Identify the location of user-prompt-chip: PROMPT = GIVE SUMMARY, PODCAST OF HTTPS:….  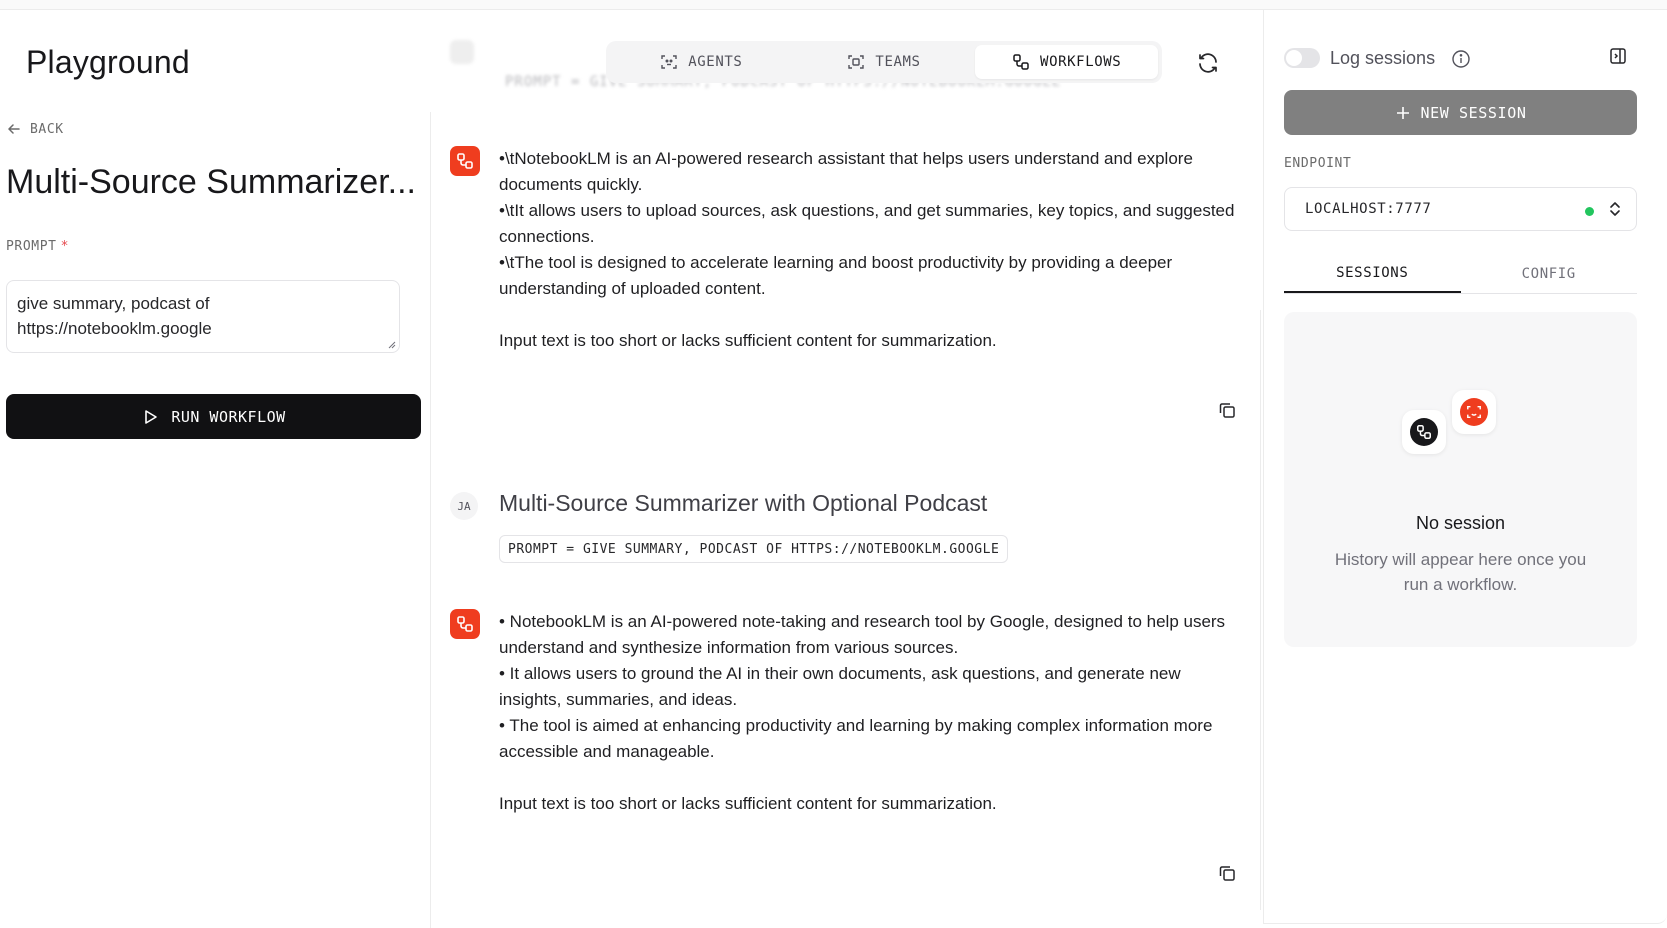
(754, 549).